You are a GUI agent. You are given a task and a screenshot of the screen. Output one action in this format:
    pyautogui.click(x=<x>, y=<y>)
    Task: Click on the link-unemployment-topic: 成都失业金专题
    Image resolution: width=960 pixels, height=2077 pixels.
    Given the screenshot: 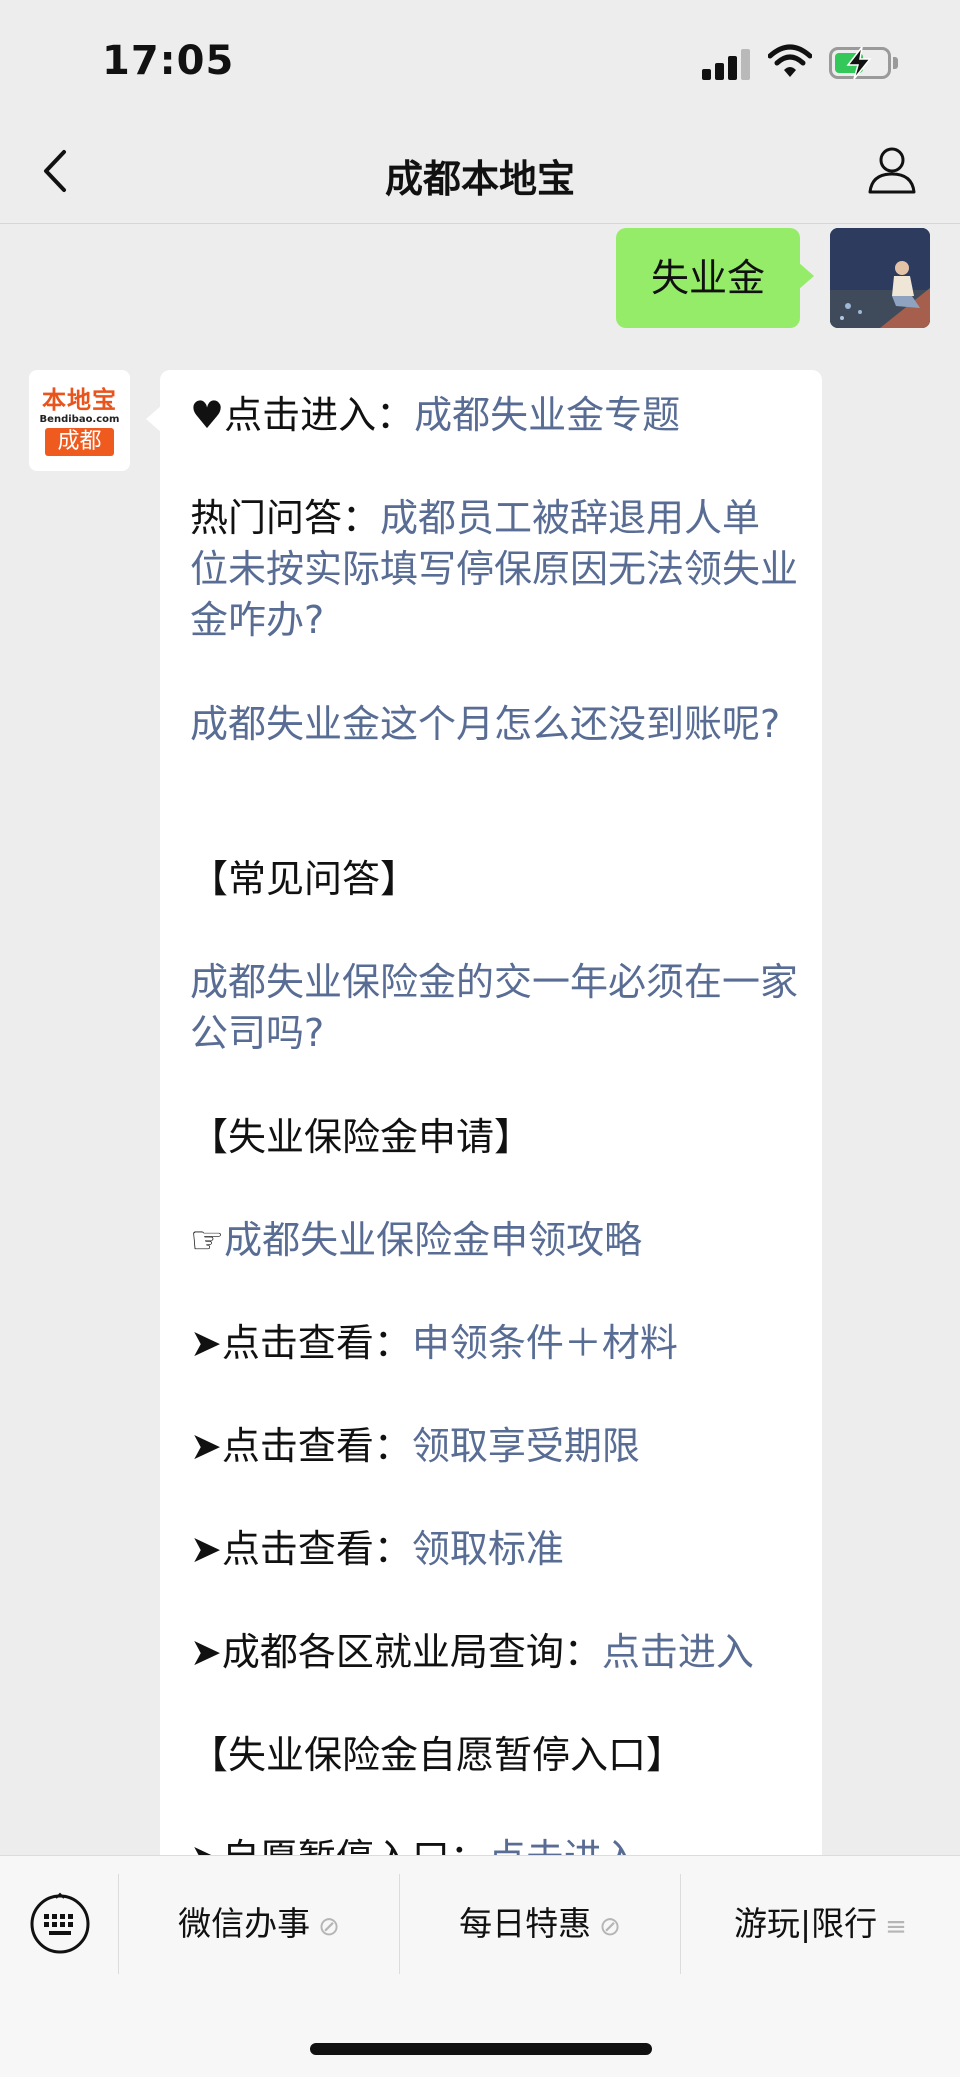 What is the action you would take?
    pyautogui.click(x=547, y=415)
    